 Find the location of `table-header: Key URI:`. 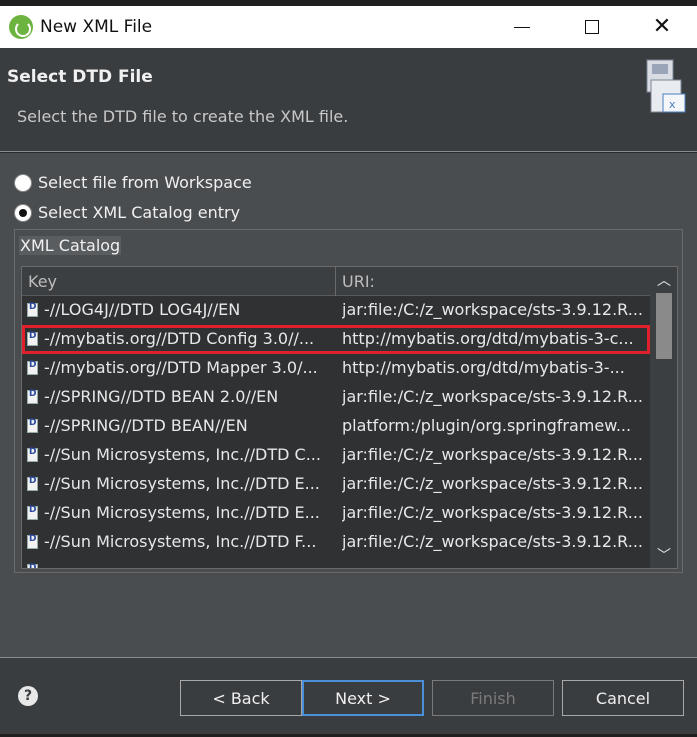

table-header: Key URI: is located at coordinates (336, 281).